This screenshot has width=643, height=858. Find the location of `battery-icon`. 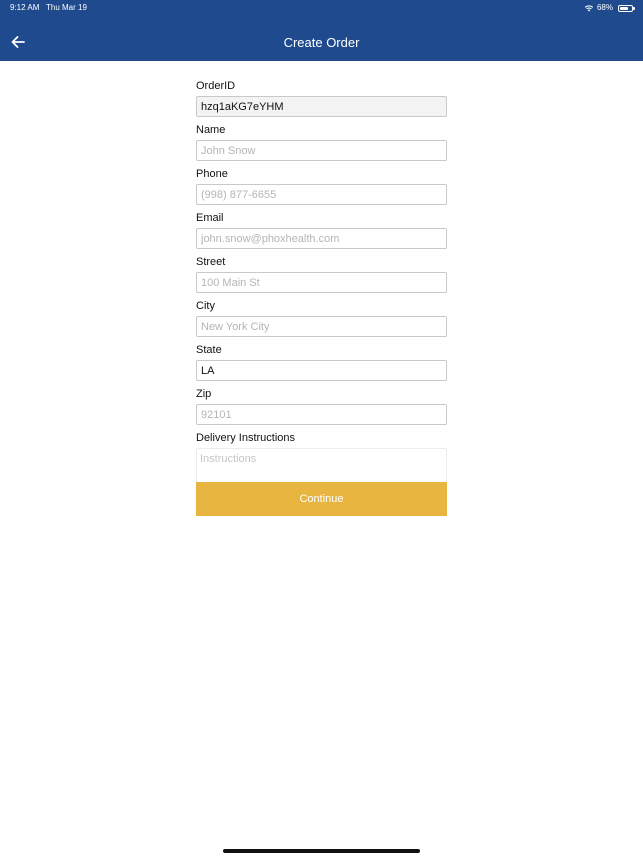

battery-icon is located at coordinates (626, 8).